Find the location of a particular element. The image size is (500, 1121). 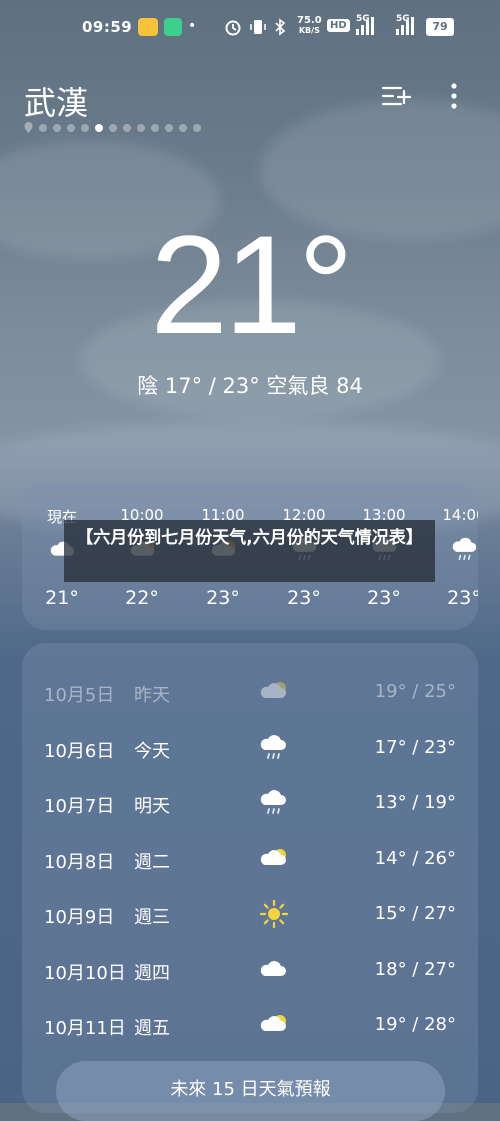

bluetooth-icon is located at coordinates (280, 29).